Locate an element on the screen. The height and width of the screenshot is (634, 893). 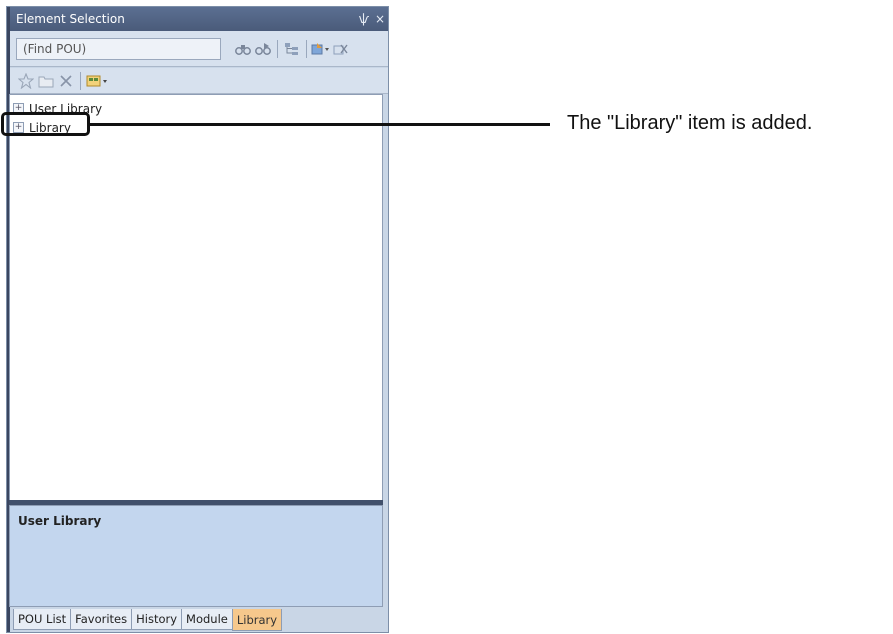
panel-titlebar: Element Selection ѱ × is located at coordinates (199, 19).